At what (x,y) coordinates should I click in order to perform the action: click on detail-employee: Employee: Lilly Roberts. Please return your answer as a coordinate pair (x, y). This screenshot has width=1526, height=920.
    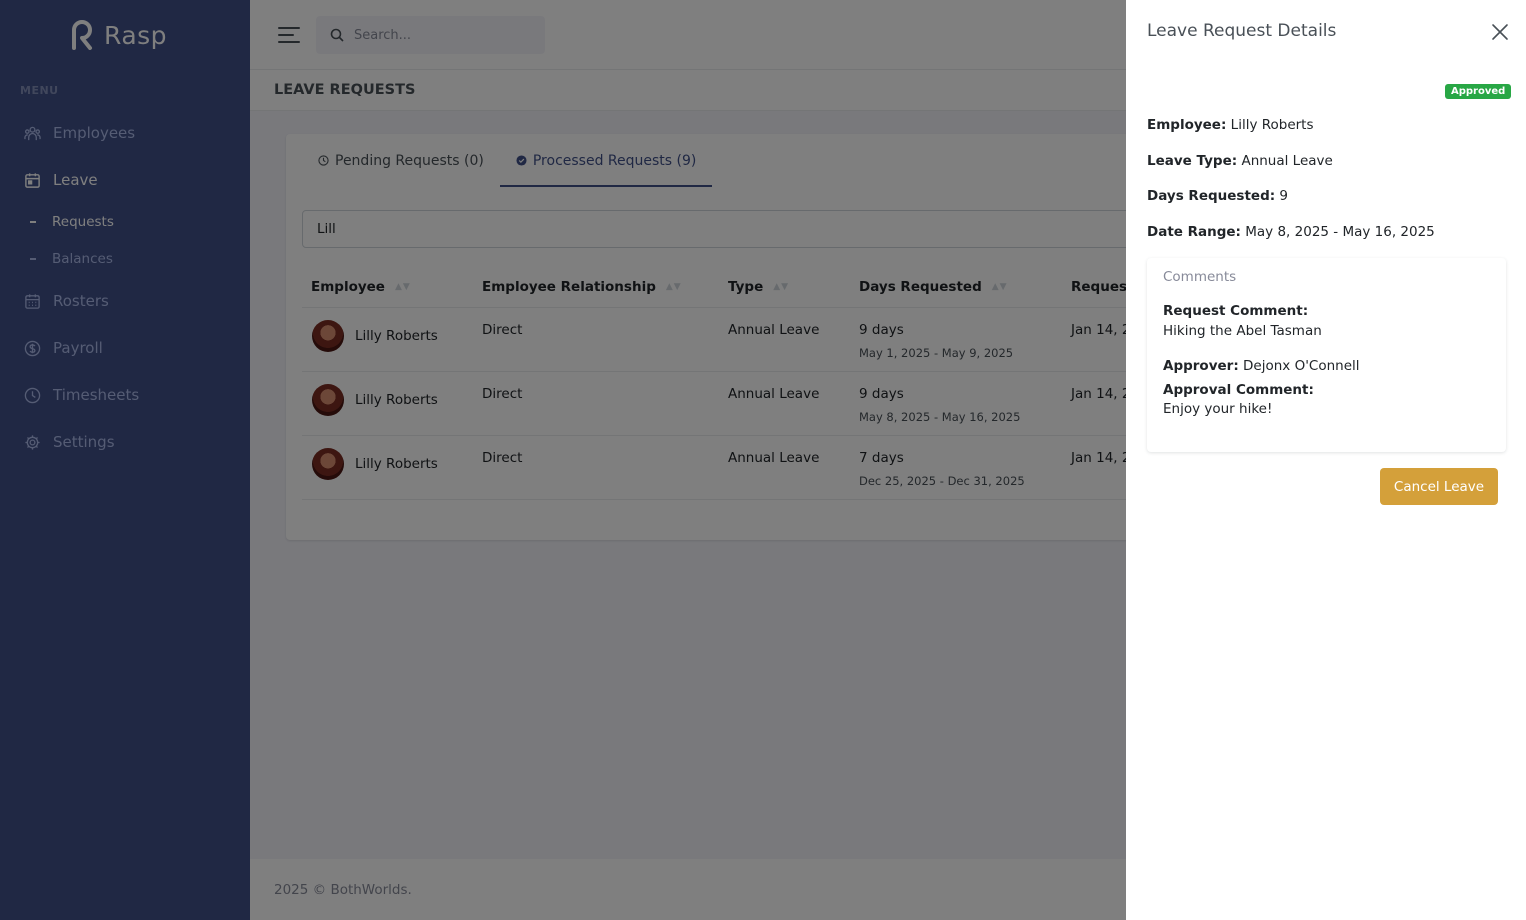
    Looking at the image, I should click on (1230, 125).